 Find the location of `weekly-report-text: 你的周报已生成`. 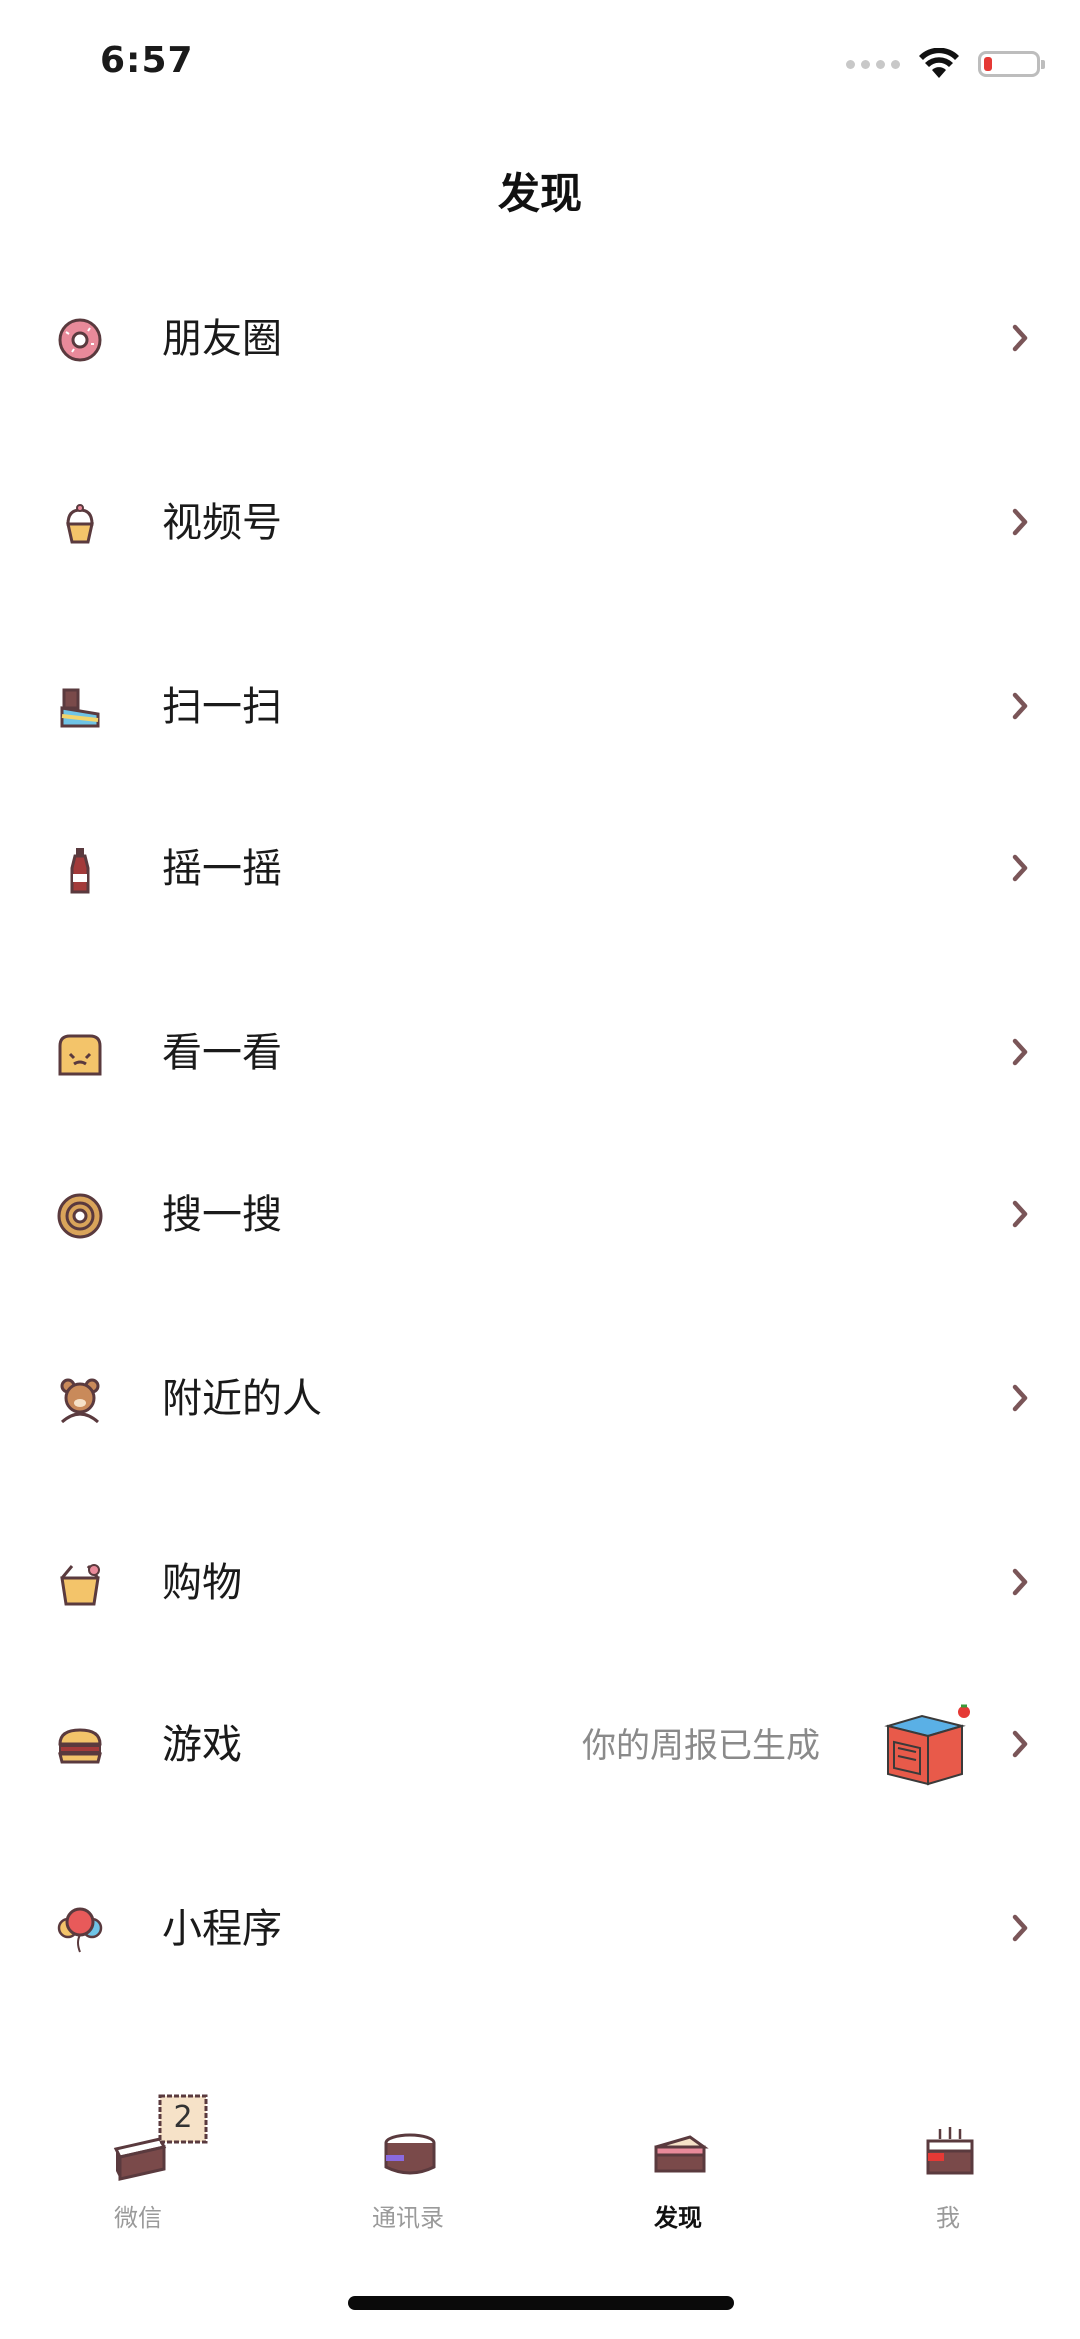

weekly-report-text: 你的周报已生成 is located at coordinates (701, 1746).